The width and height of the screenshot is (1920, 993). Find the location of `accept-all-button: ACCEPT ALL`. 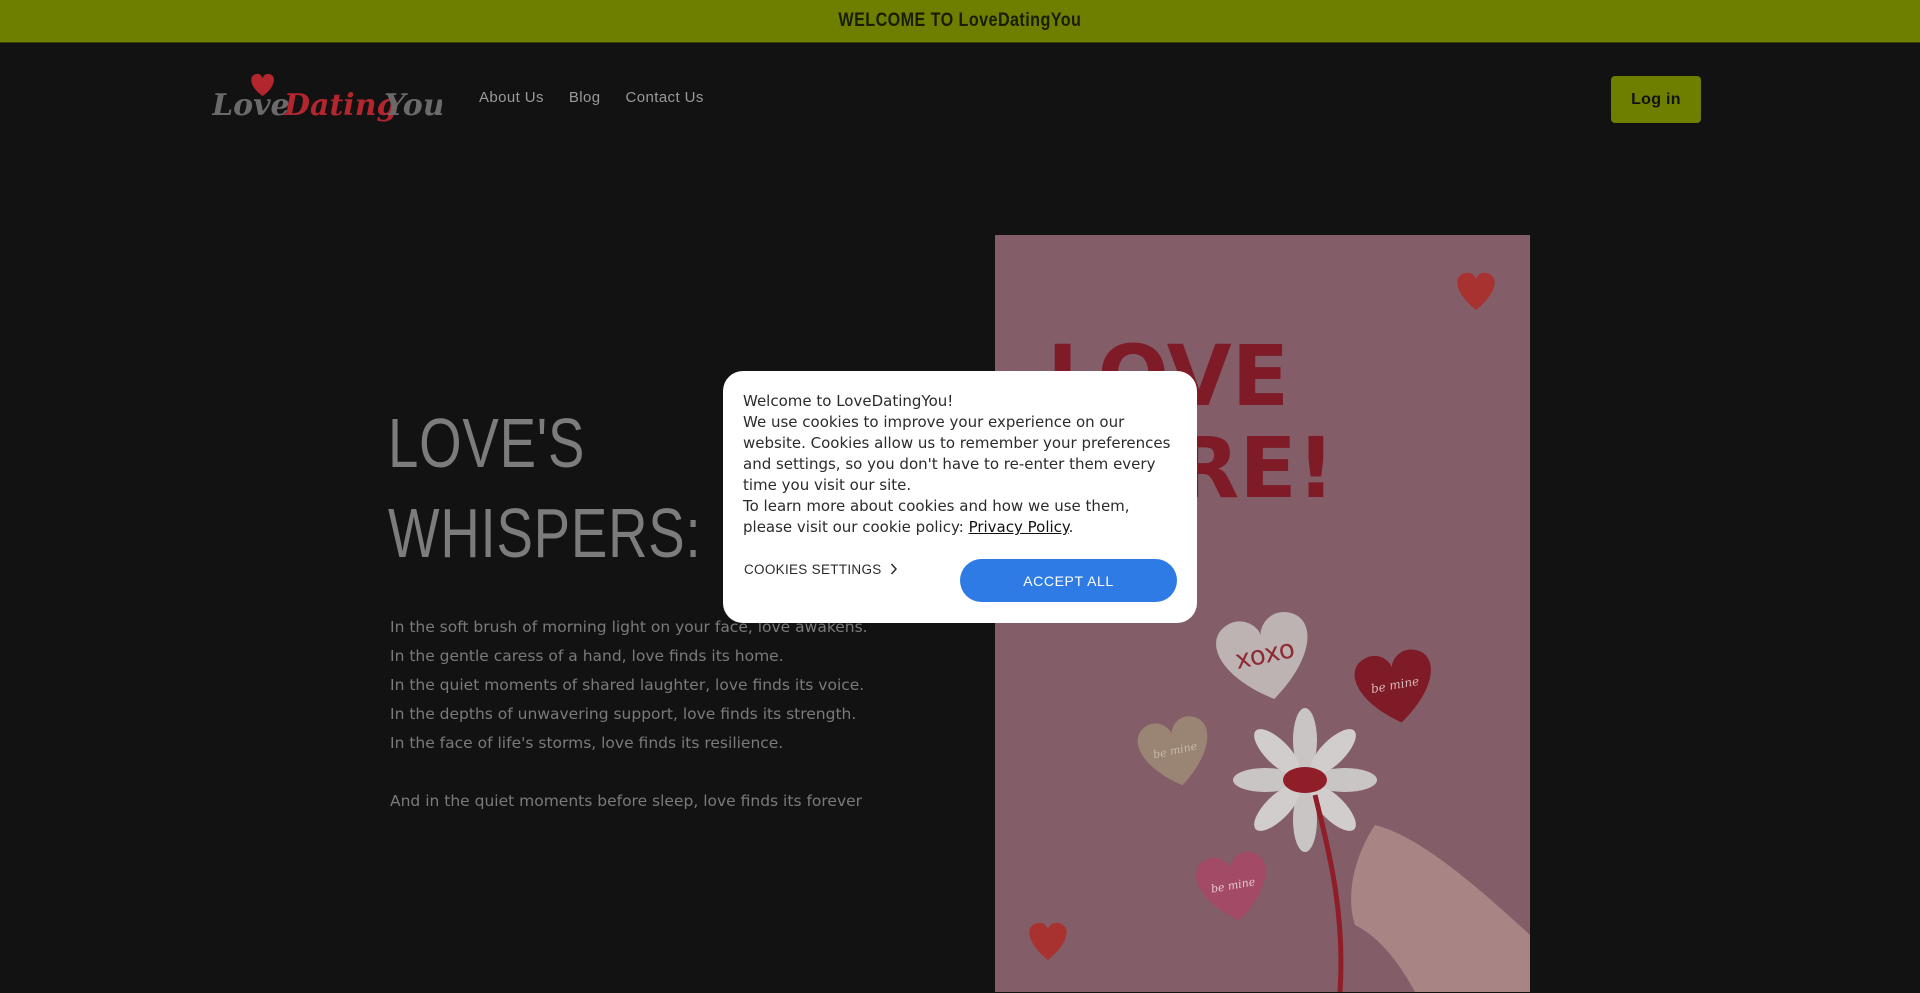

accept-all-button: ACCEPT ALL is located at coordinates (1068, 580).